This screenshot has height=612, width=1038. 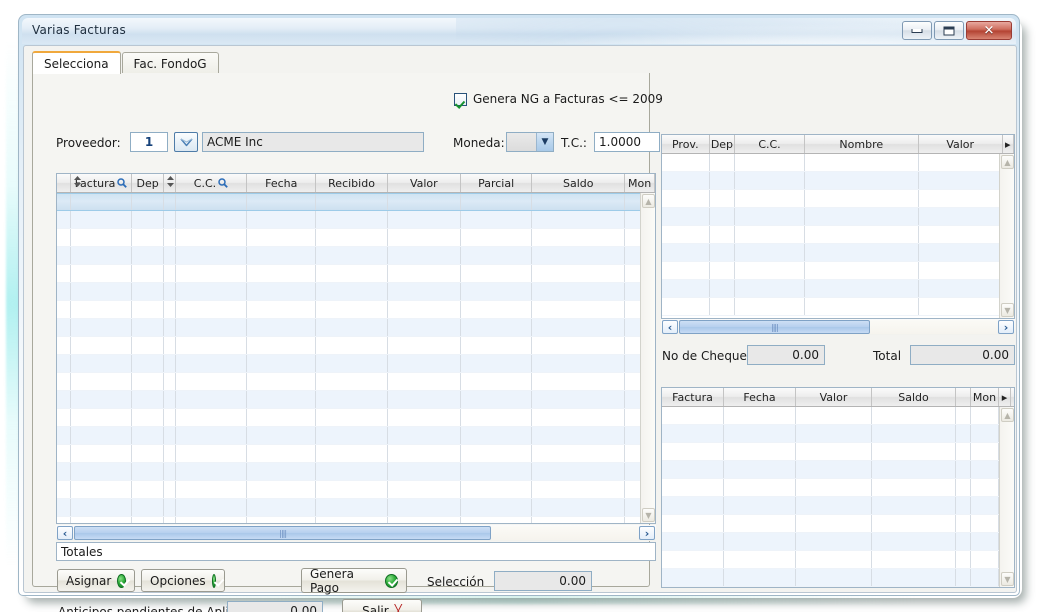 What do you see at coordinates (838, 289) in the screenshot?
I see `provider-row` at bounding box center [838, 289].